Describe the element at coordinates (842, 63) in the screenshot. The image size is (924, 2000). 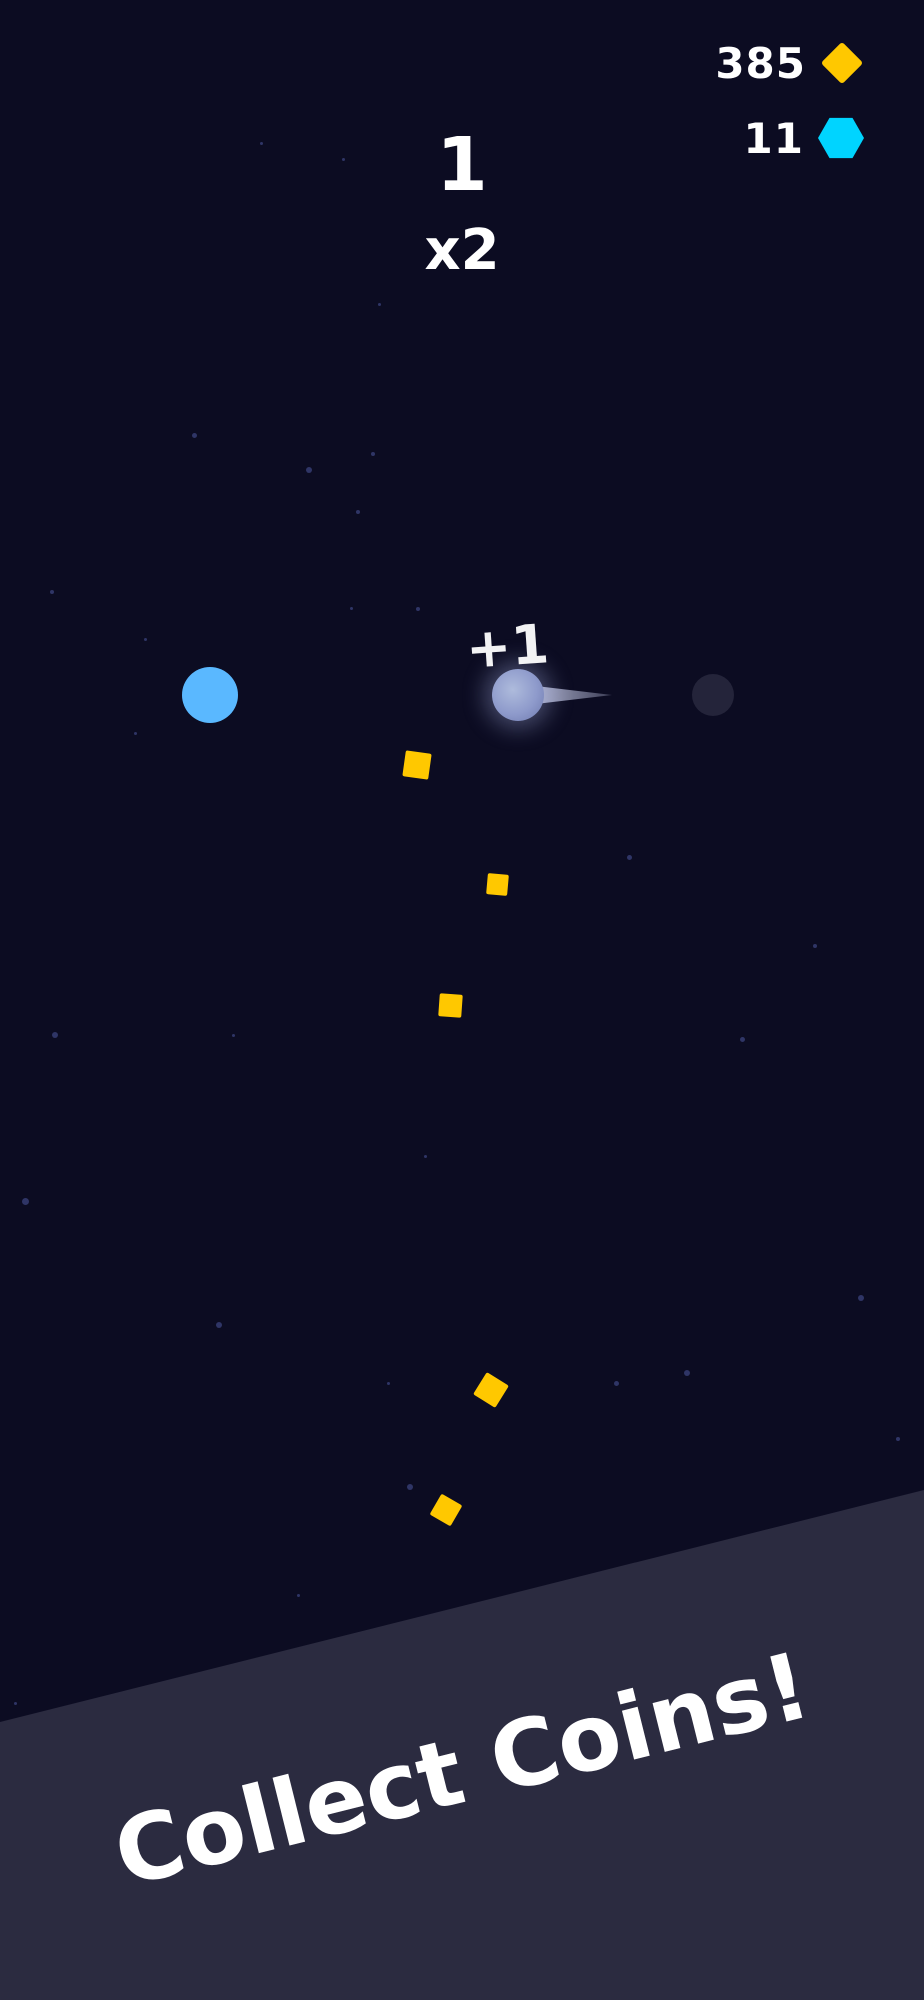
I see `gold-diamond-icon` at that location.